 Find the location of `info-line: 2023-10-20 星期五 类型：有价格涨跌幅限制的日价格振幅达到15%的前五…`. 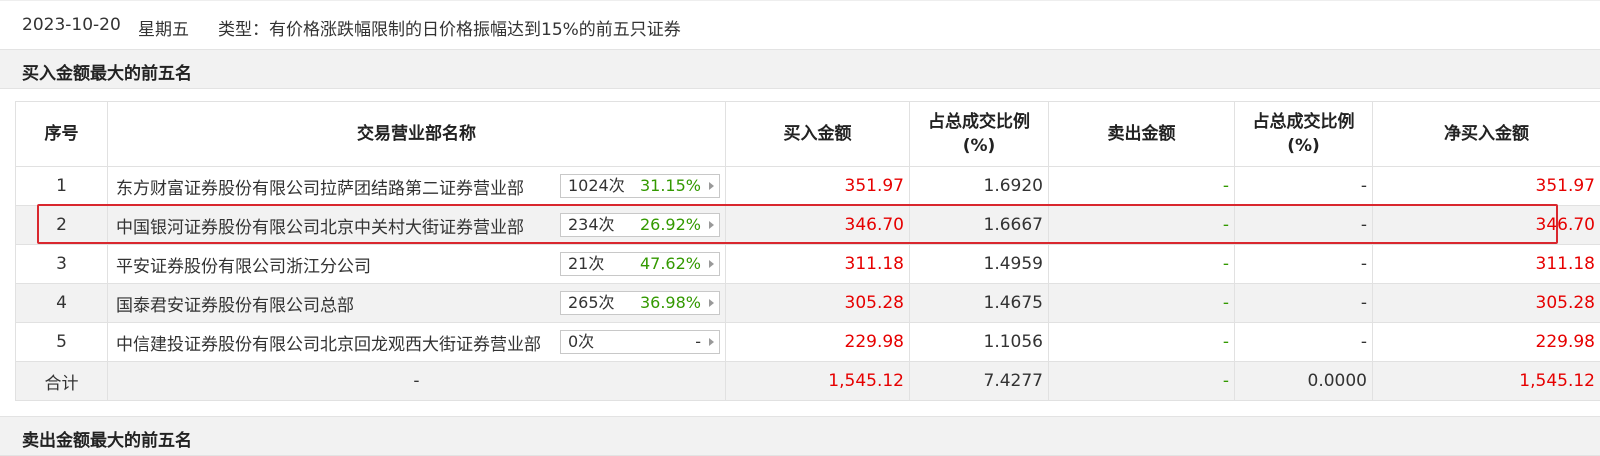

info-line: 2023-10-20 星期五 类型：有价格涨跌幅限制的日价格振幅达到15%的前五… is located at coordinates (800, 27).